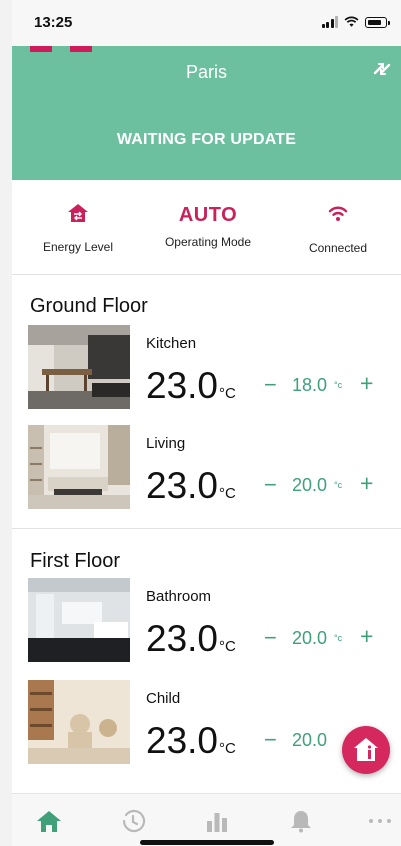 The height and width of the screenshot is (846, 401). What do you see at coordinates (89, 306) in the screenshot?
I see `section-title-ground-floor: Ground Floor` at bounding box center [89, 306].